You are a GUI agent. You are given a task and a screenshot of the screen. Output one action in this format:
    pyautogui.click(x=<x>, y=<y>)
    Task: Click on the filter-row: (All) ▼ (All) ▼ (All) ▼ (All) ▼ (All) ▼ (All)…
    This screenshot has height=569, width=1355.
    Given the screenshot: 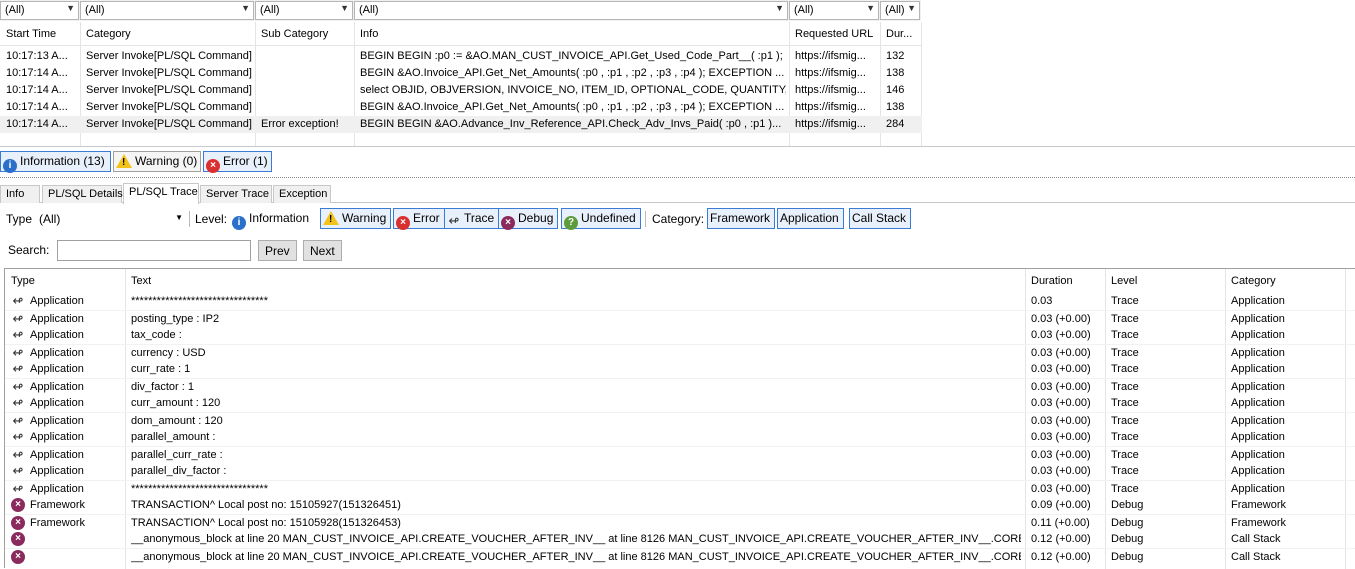 What is the action you would take?
    pyautogui.click(x=460, y=10)
    